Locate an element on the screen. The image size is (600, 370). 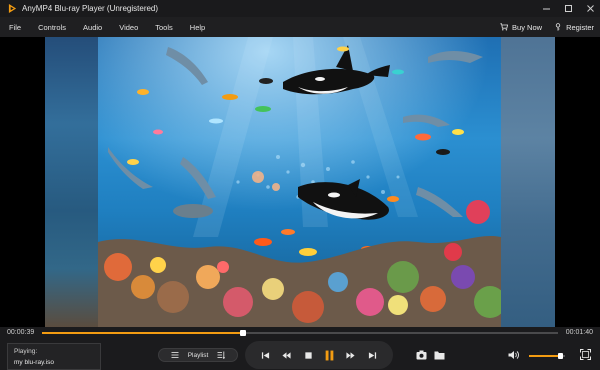
stop-button is located at coordinates (308, 355).